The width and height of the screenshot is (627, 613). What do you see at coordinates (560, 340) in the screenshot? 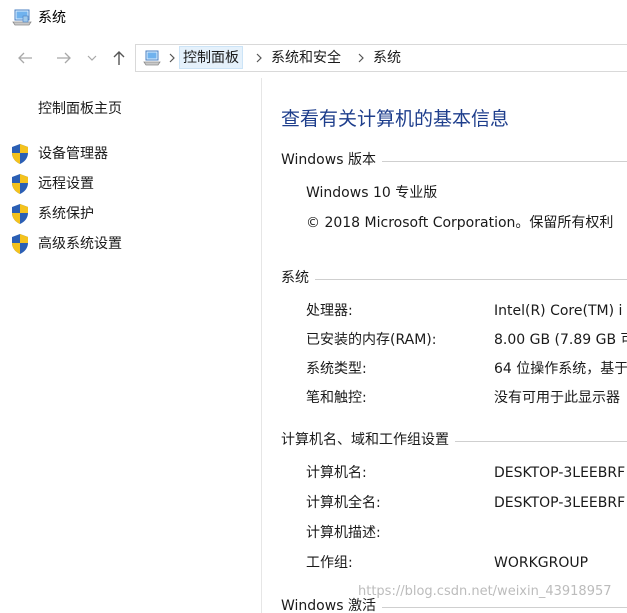
I see `ram-value: 8.00 GB (7.89 GB 可` at bounding box center [560, 340].